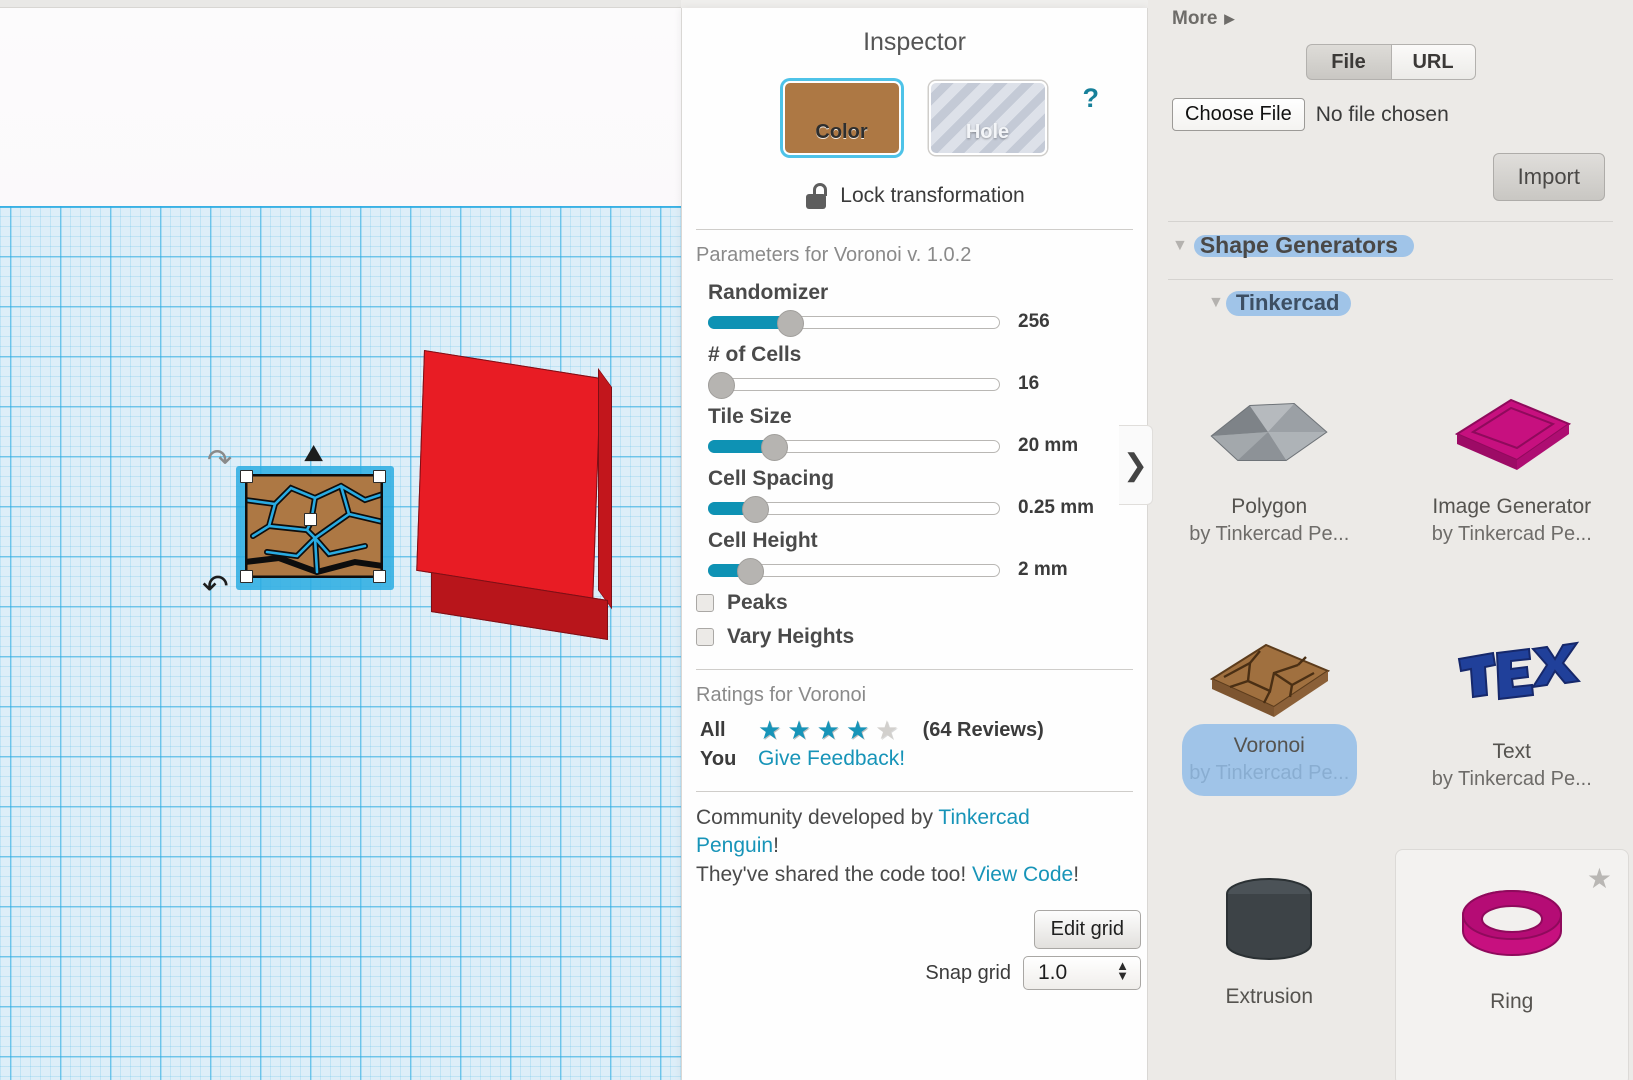  Describe the element at coordinates (313, 455) in the screenshot. I see `height-arrow-icon: ⯅` at that location.